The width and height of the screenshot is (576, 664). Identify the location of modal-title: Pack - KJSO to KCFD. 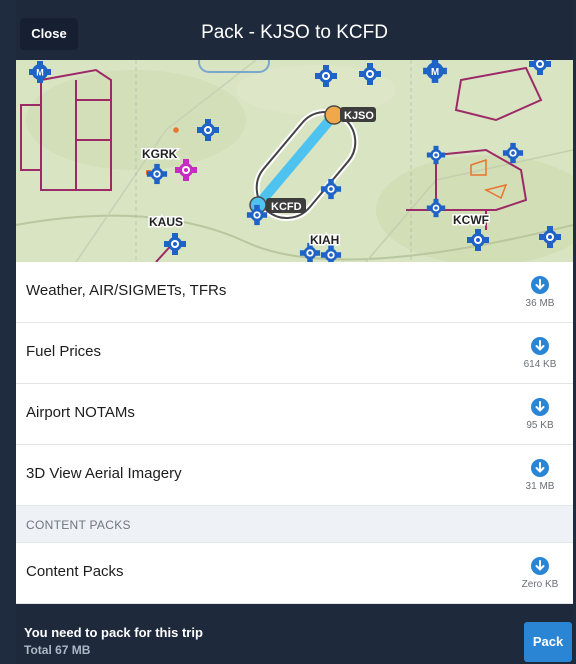
(294, 32).